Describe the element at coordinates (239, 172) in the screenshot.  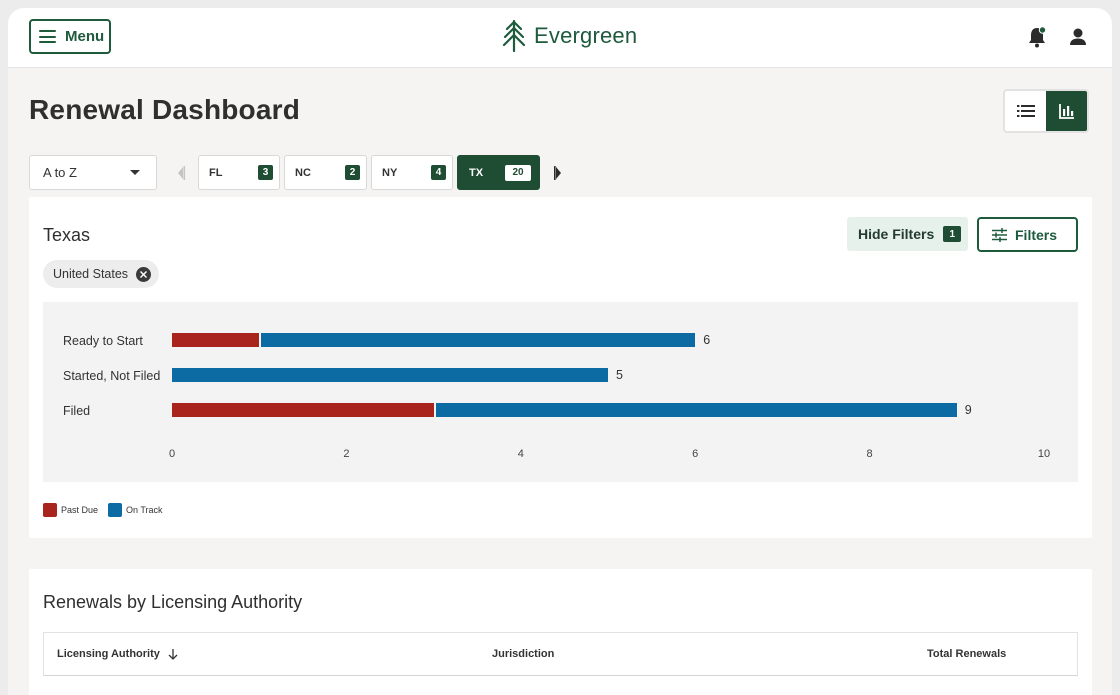
I see `state-tab-fl: FL 3` at that location.